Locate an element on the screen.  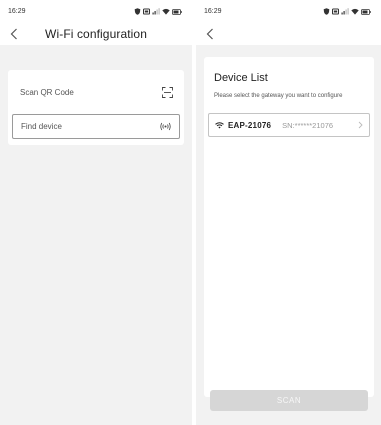
signal-broadcast-icon is located at coordinates (165, 126).